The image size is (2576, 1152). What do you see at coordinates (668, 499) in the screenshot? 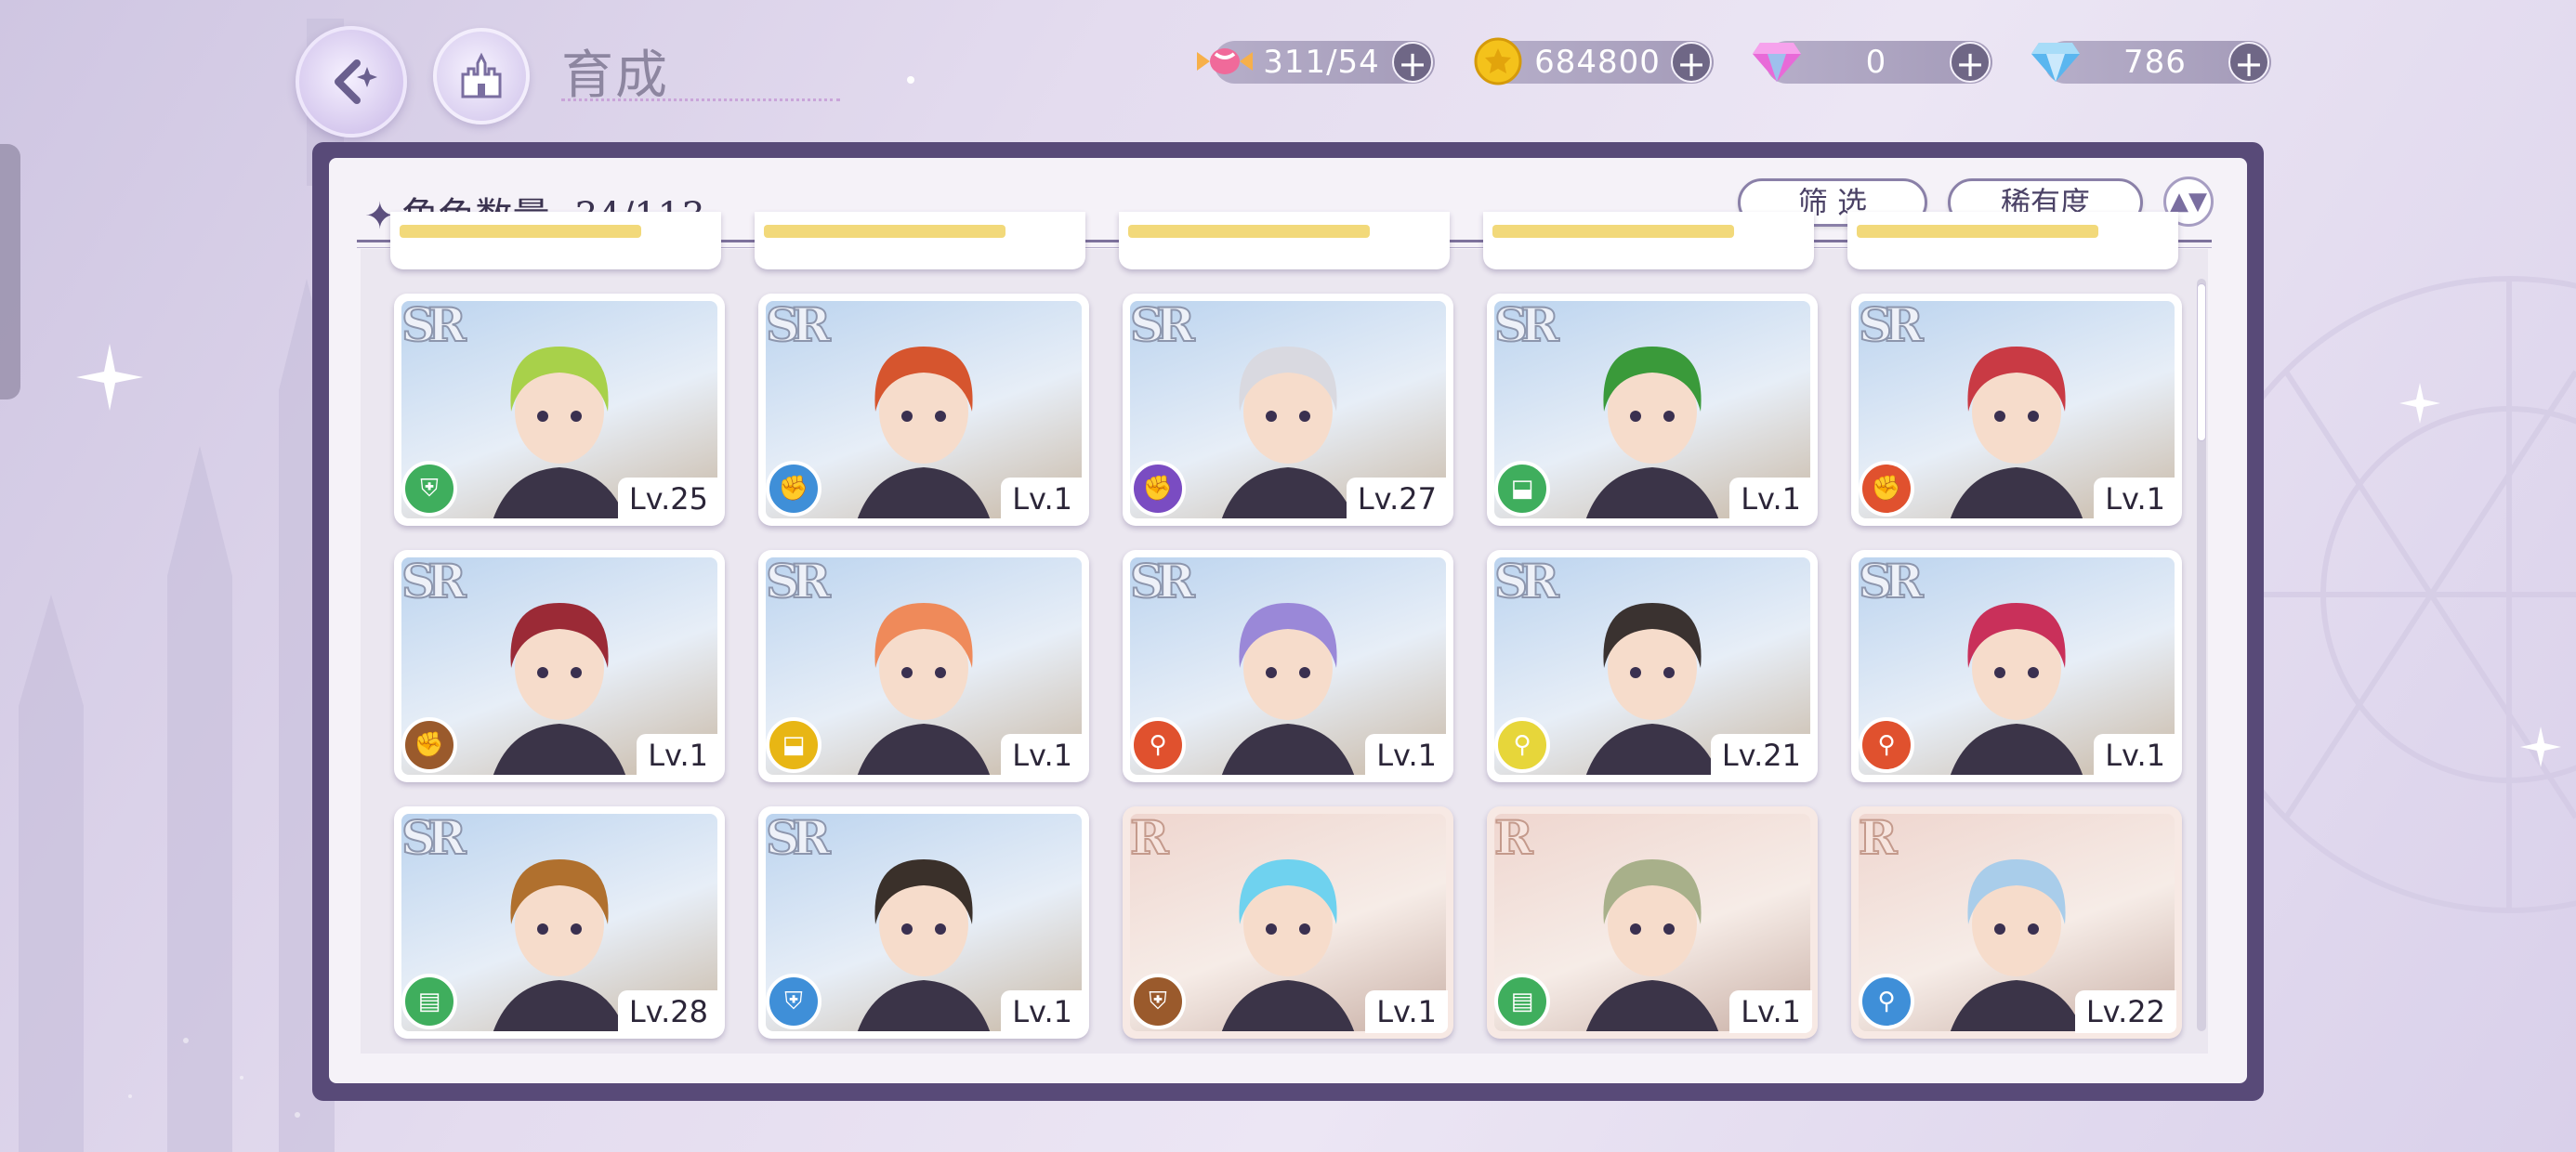
I see `level-label: Lv.25` at bounding box center [668, 499].